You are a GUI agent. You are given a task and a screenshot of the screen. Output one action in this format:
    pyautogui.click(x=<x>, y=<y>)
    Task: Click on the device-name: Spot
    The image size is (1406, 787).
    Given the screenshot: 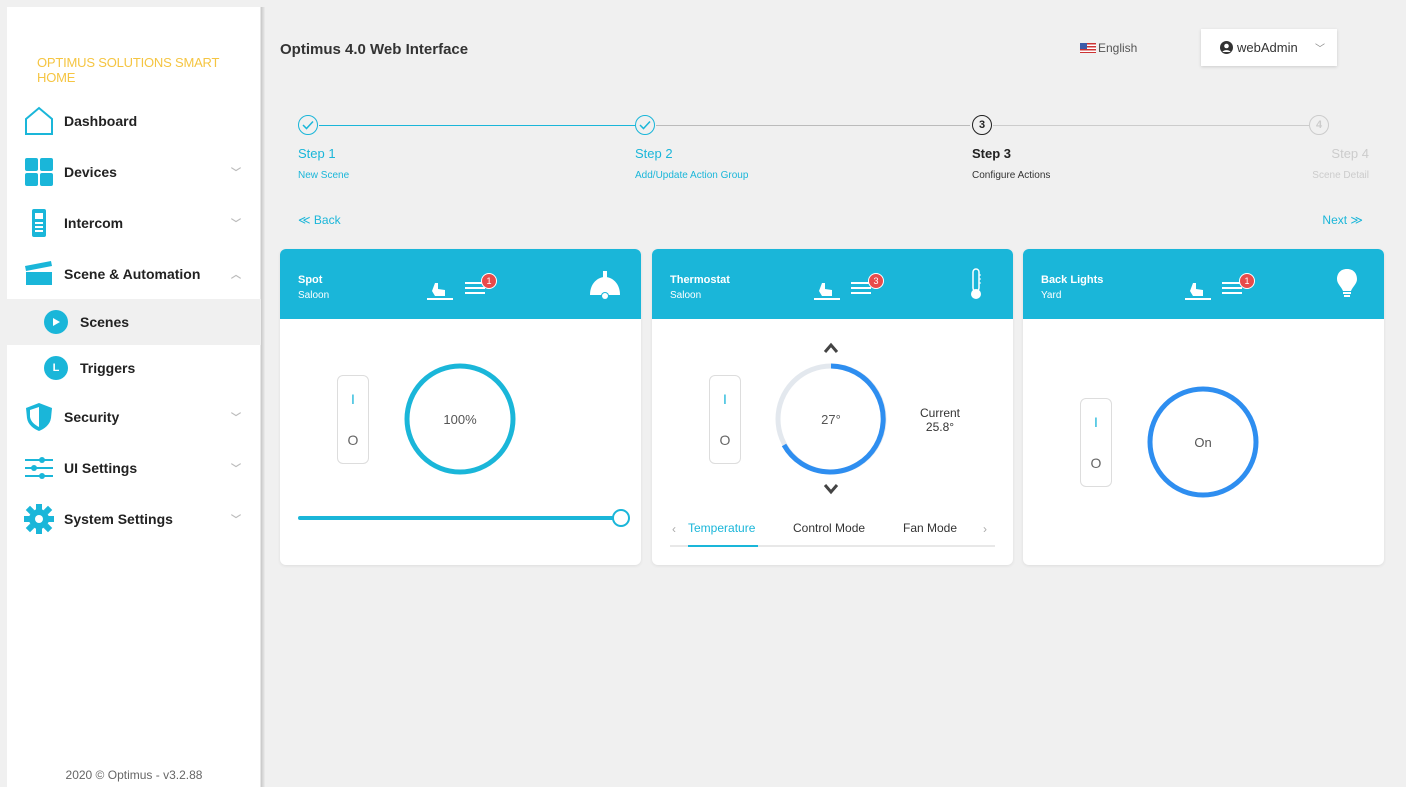 What is the action you would take?
    pyautogui.click(x=310, y=280)
    